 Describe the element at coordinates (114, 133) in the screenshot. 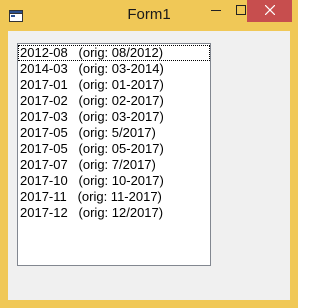

I see `list-item: 2017-05 (orig: 5/2017)` at that location.